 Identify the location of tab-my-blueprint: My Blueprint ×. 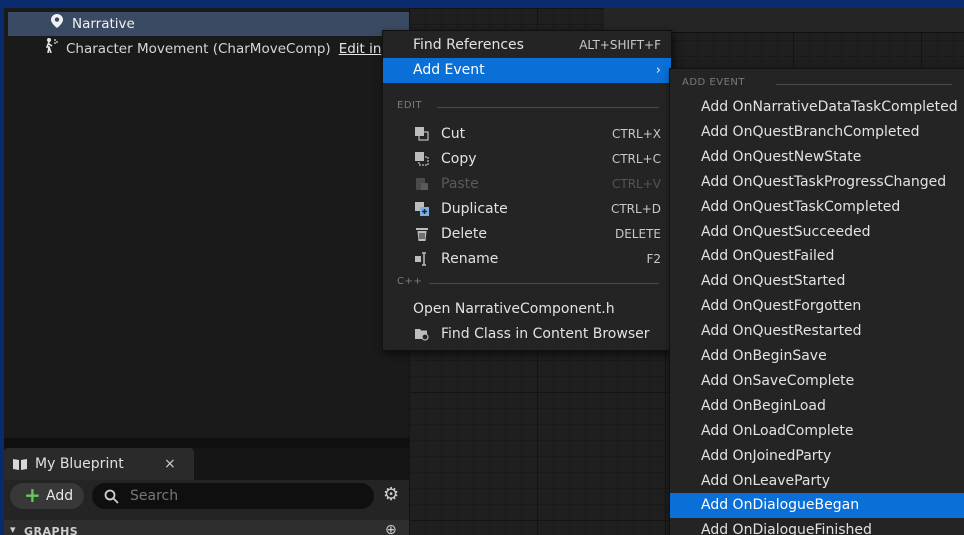
(99, 464).